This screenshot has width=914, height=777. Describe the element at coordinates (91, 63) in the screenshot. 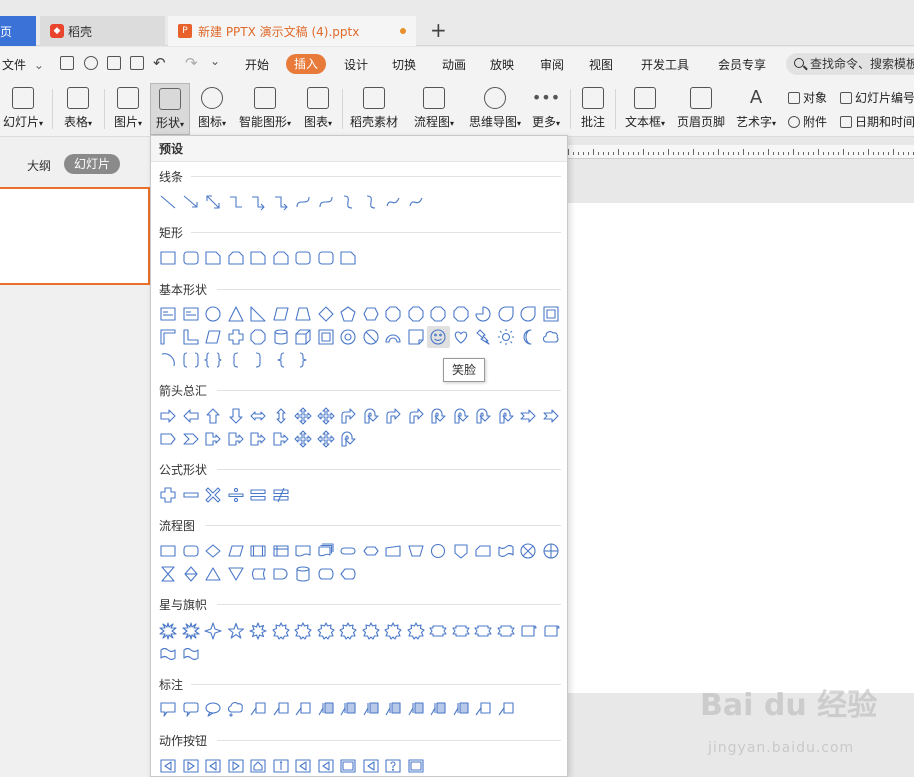

I see `format-painter-icon` at that location.